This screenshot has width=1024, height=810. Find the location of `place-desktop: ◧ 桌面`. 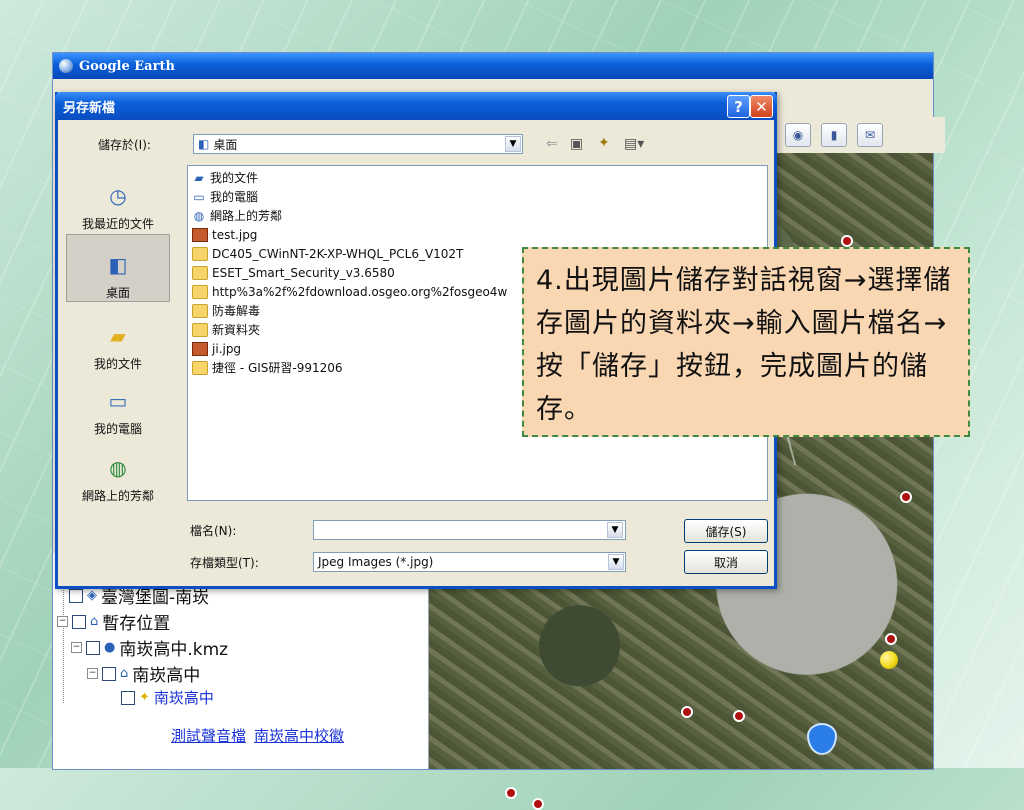

place-desktop: ◧ 桌面 is located at coordinates (118, 268).